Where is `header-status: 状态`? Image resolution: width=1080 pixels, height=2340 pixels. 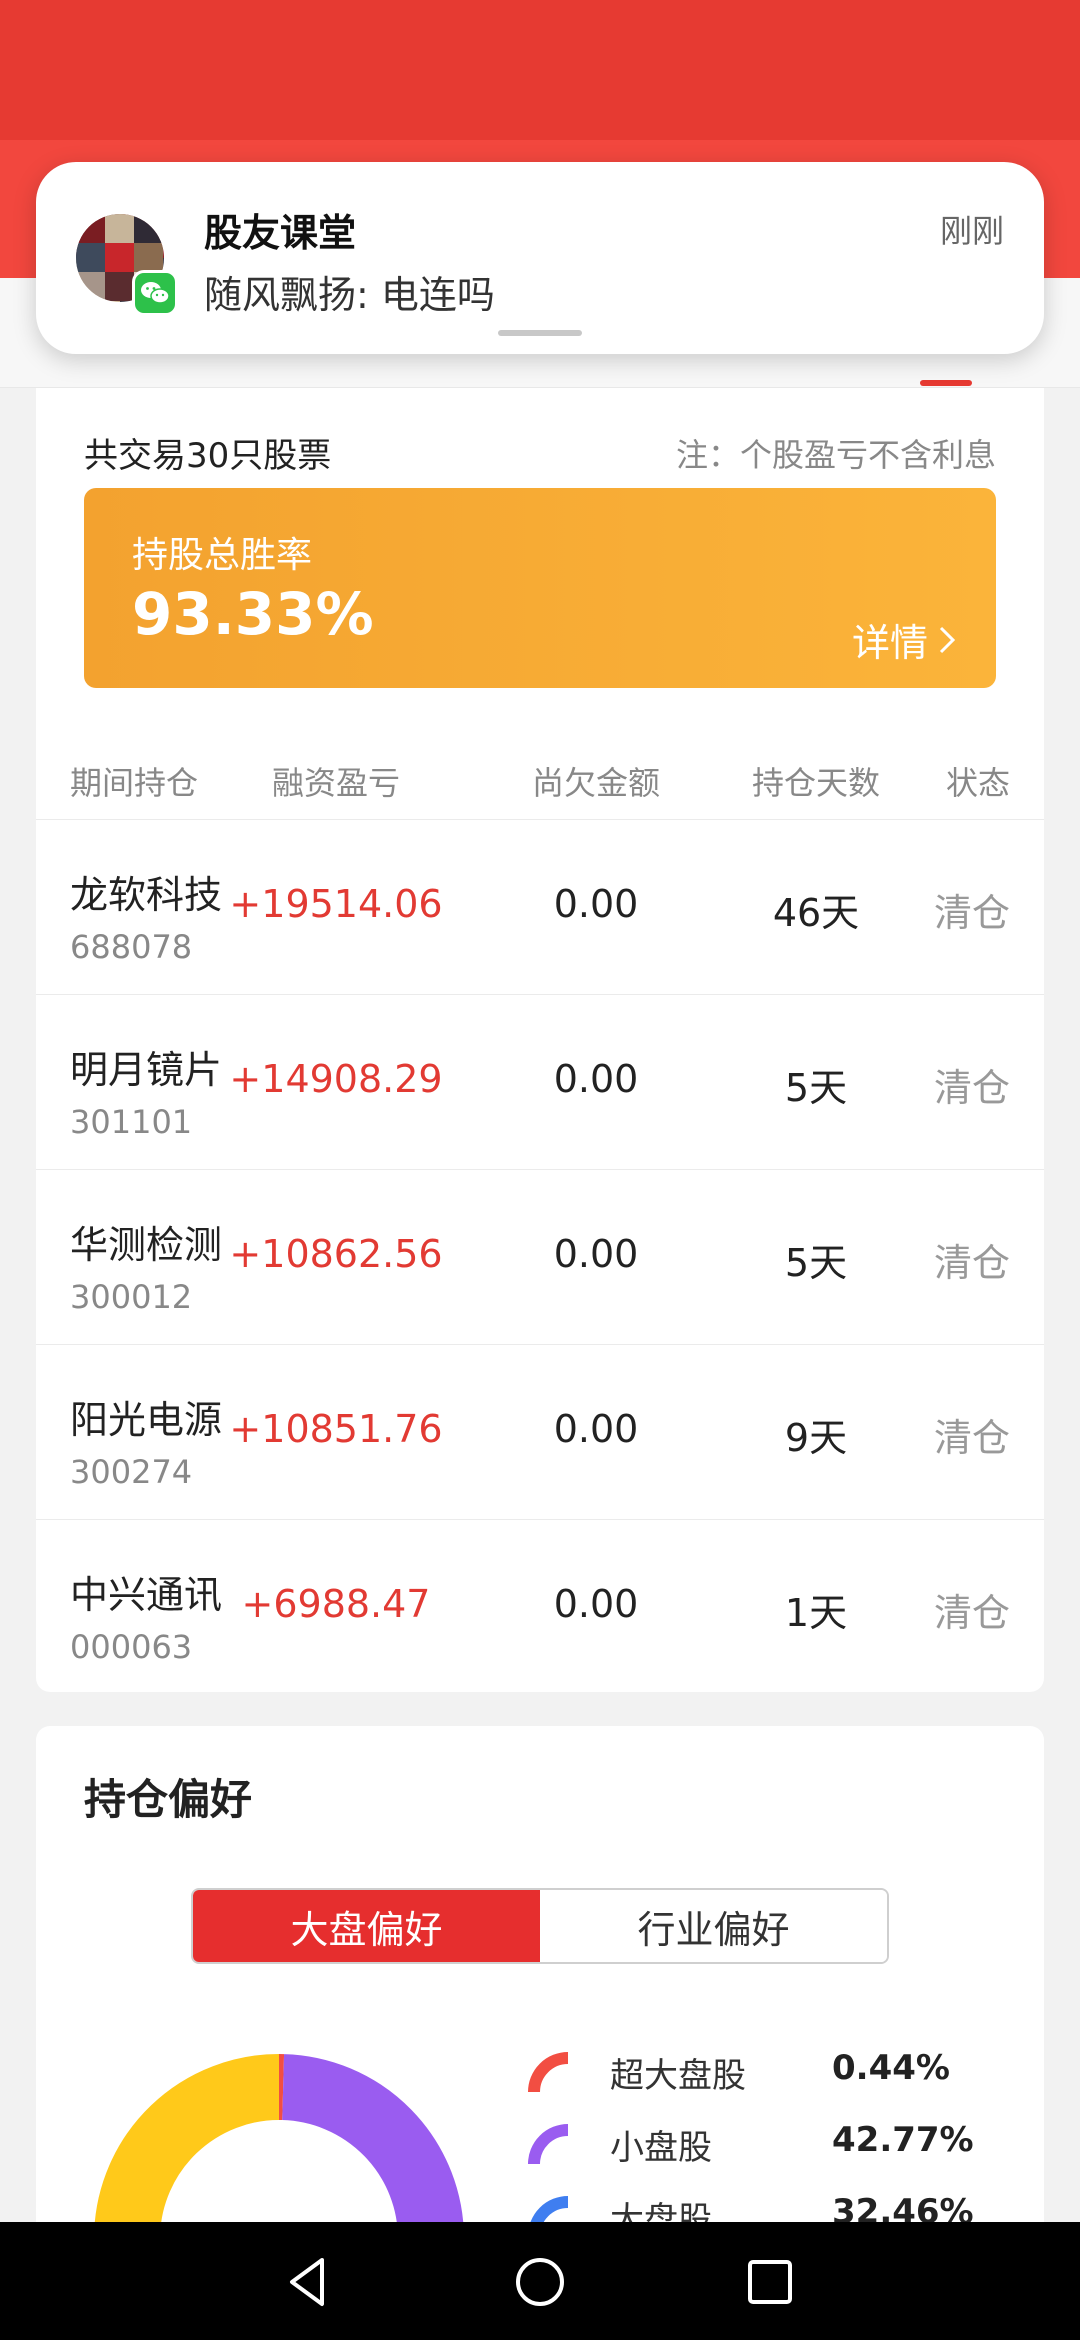
header-status: 状态 is located at coordinates (977, 783).